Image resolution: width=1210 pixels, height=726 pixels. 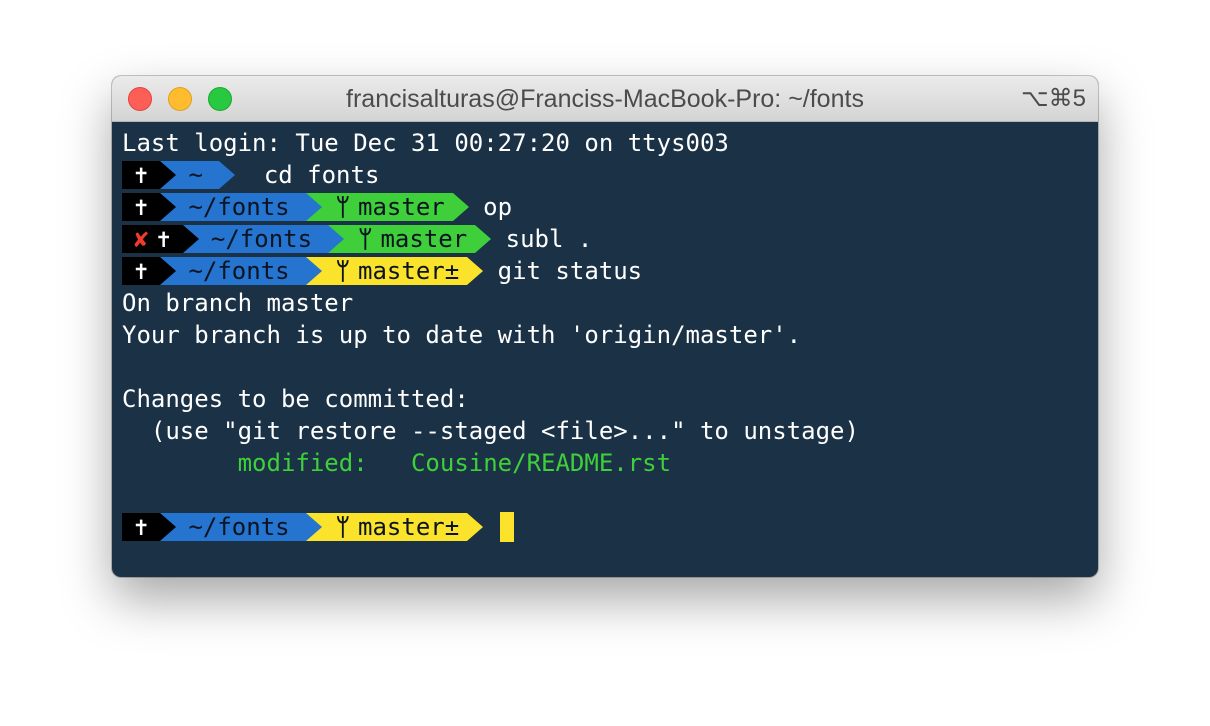 I want to click on command-text: subl ., so click(x=549, y=239).